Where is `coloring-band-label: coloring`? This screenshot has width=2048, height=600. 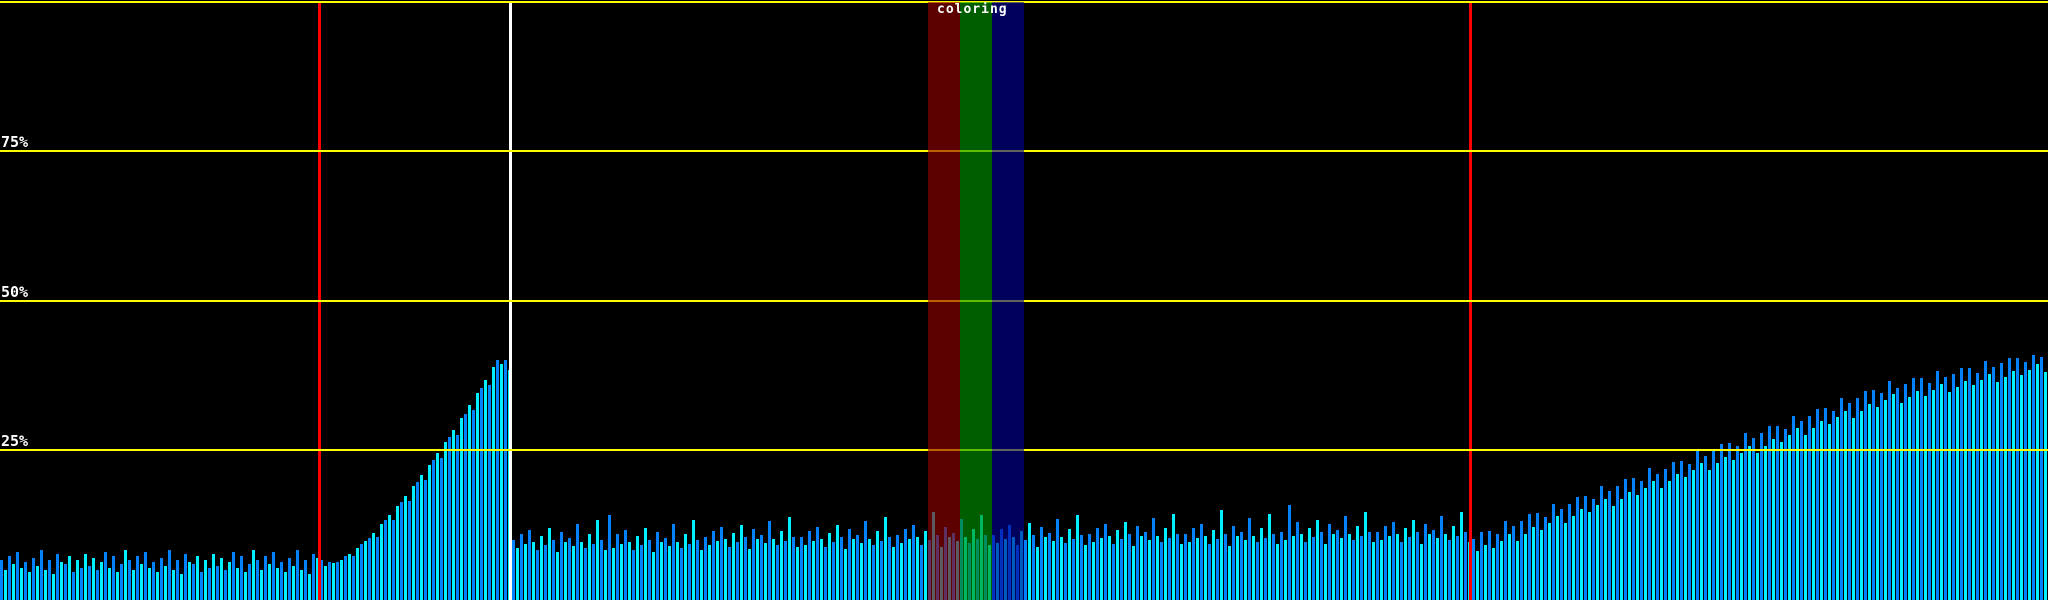
coloring-band-label: coloring is located at coordinates (972, 9).